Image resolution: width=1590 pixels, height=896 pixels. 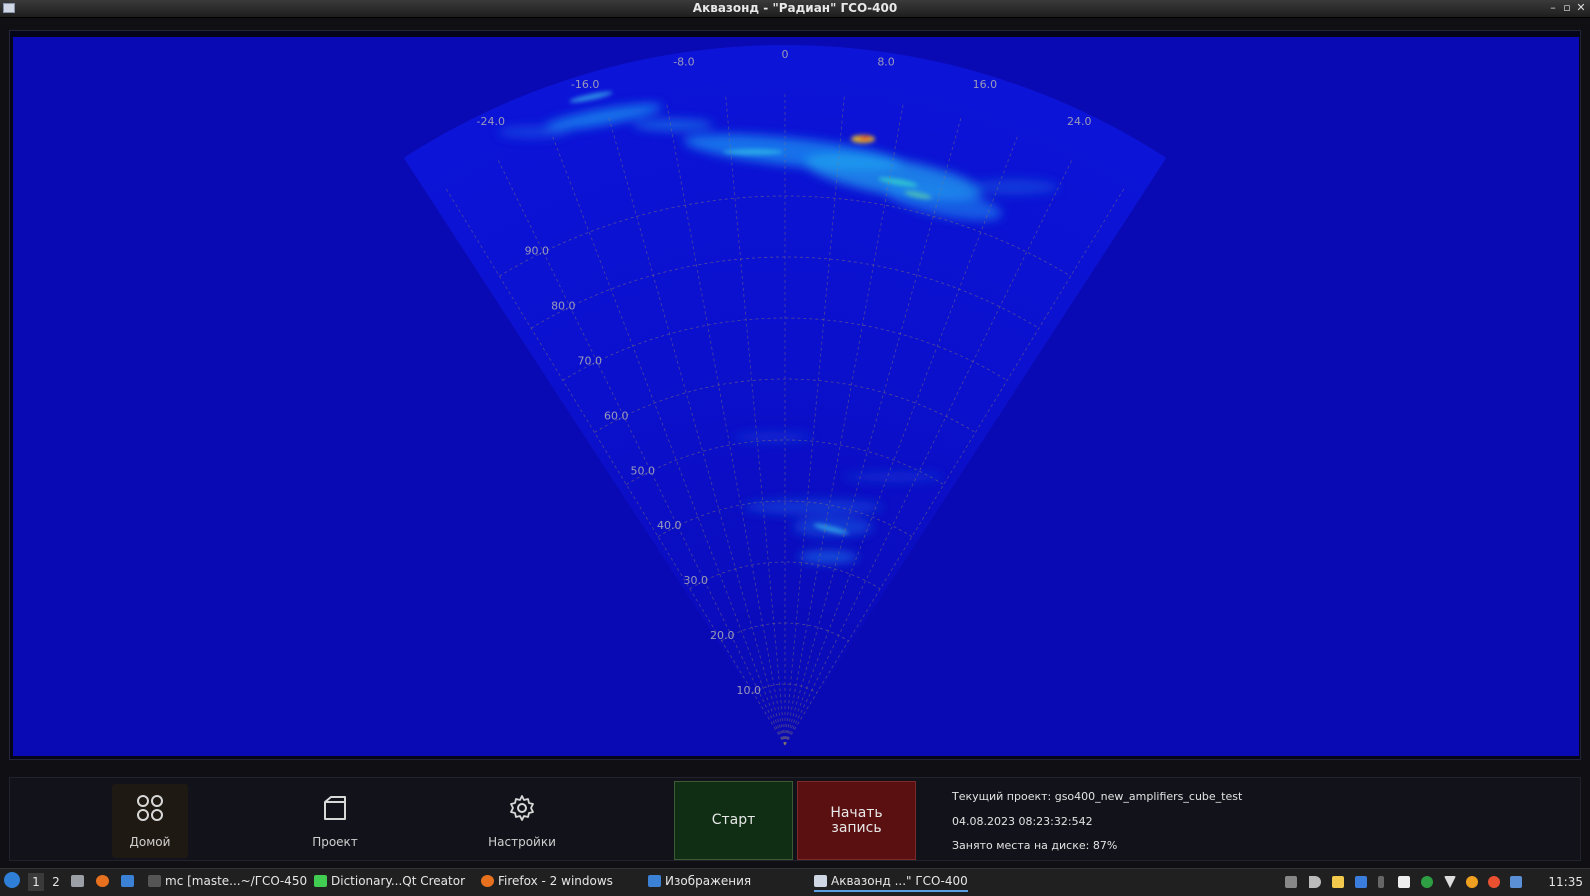 I want to click on bluetooth-off-tray-icon, so click(x=1381, y=882).